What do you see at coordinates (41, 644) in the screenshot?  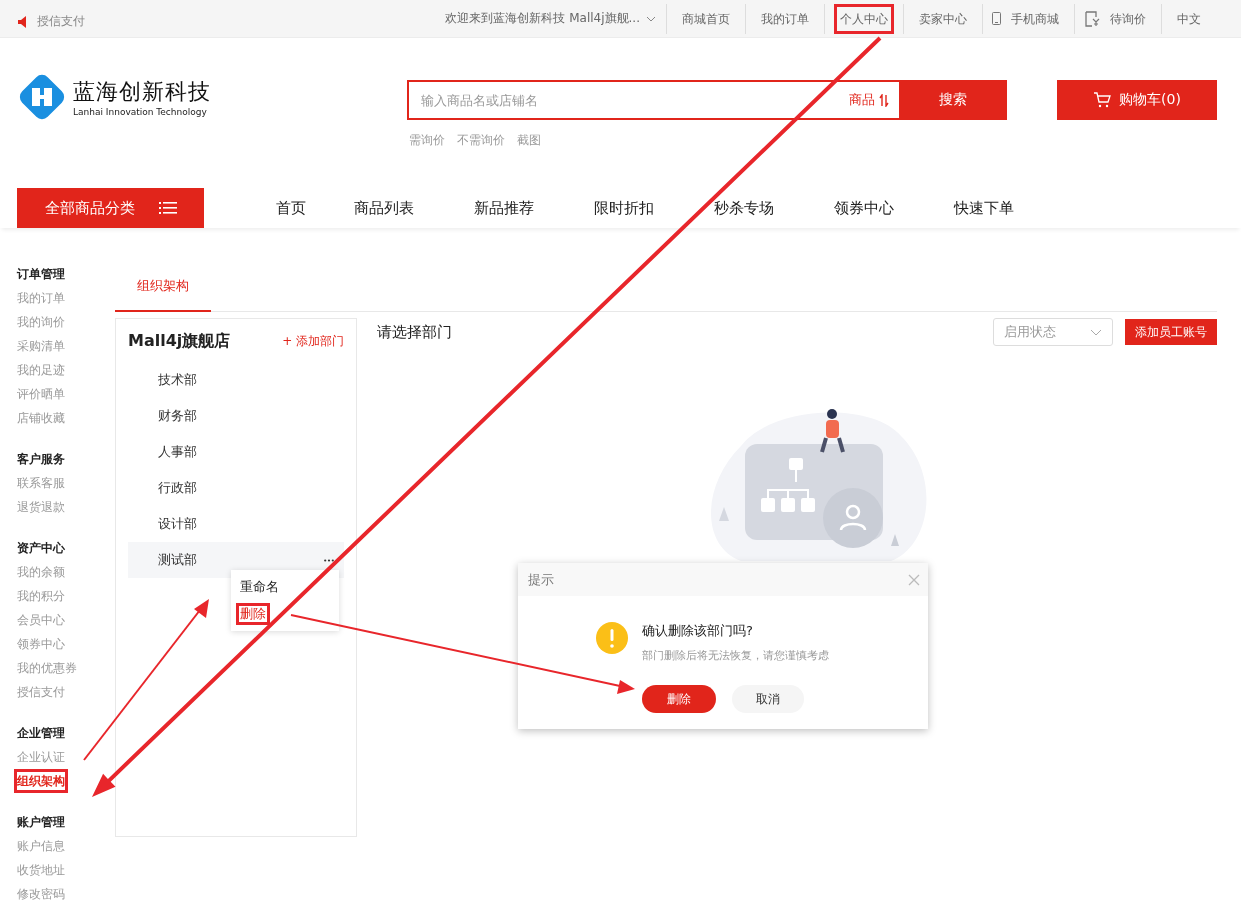 I see `sidebar-item: 领券中心` at bounding box center [41, 644].